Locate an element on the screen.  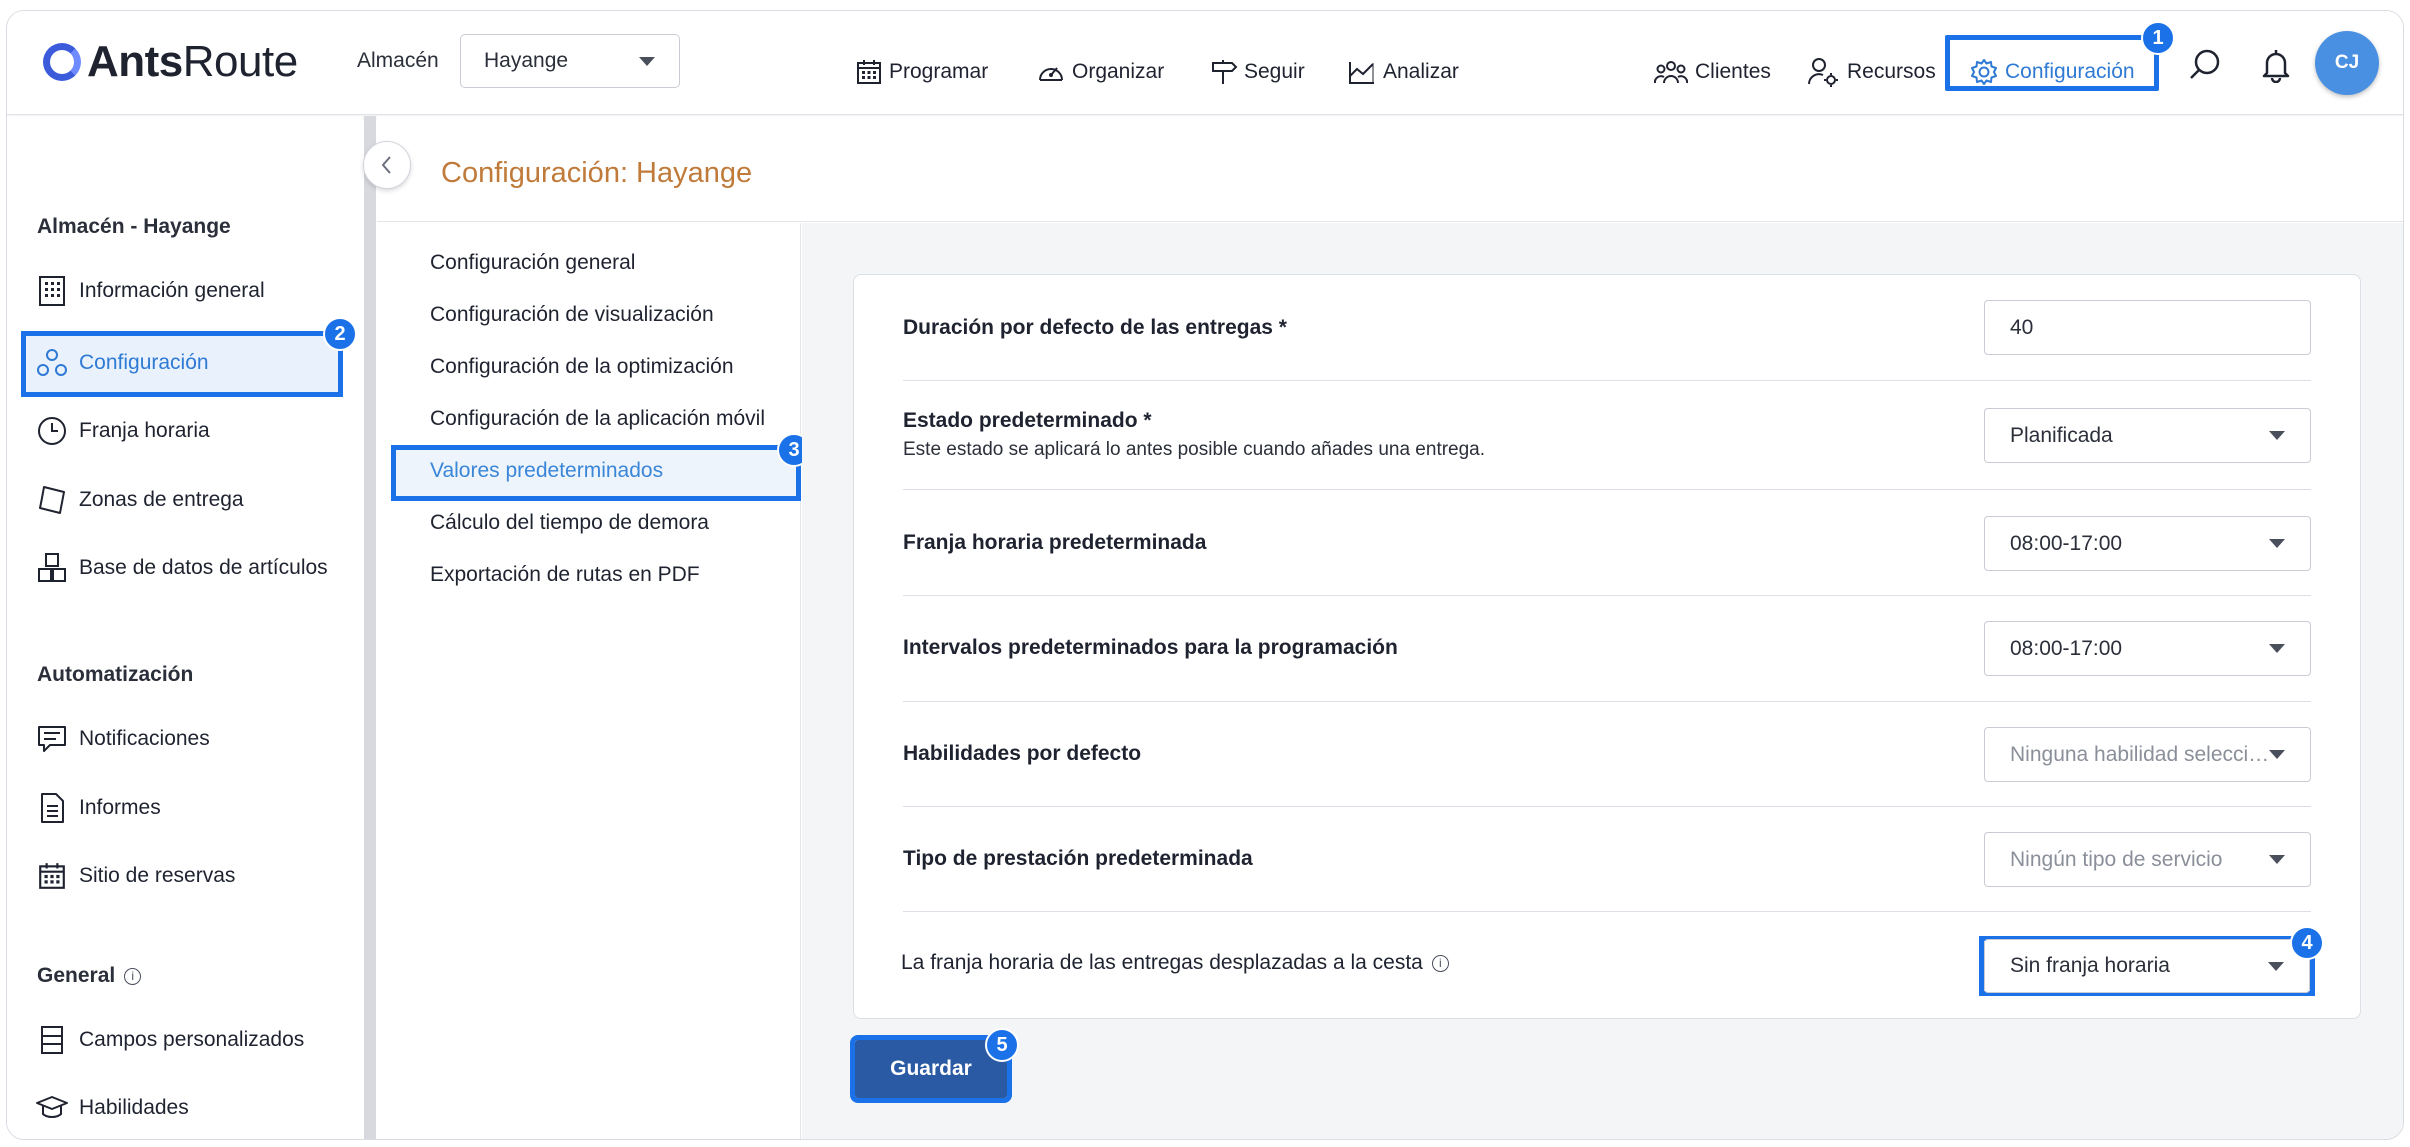
logo: AntsRoute is located at coordinates (170, 62).